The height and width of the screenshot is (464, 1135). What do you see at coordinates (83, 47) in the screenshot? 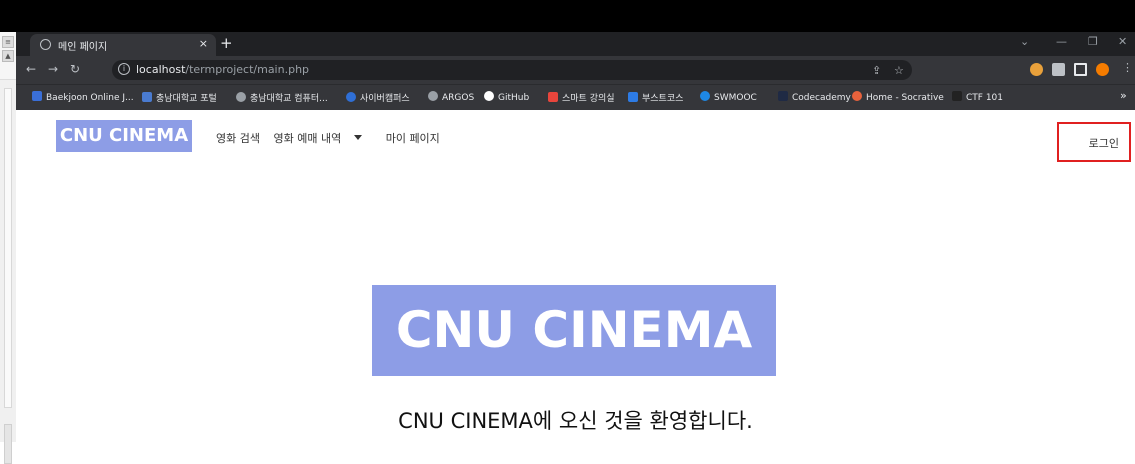
I see `tab-title: 메인 페이지` at bounding box center [83, 47].